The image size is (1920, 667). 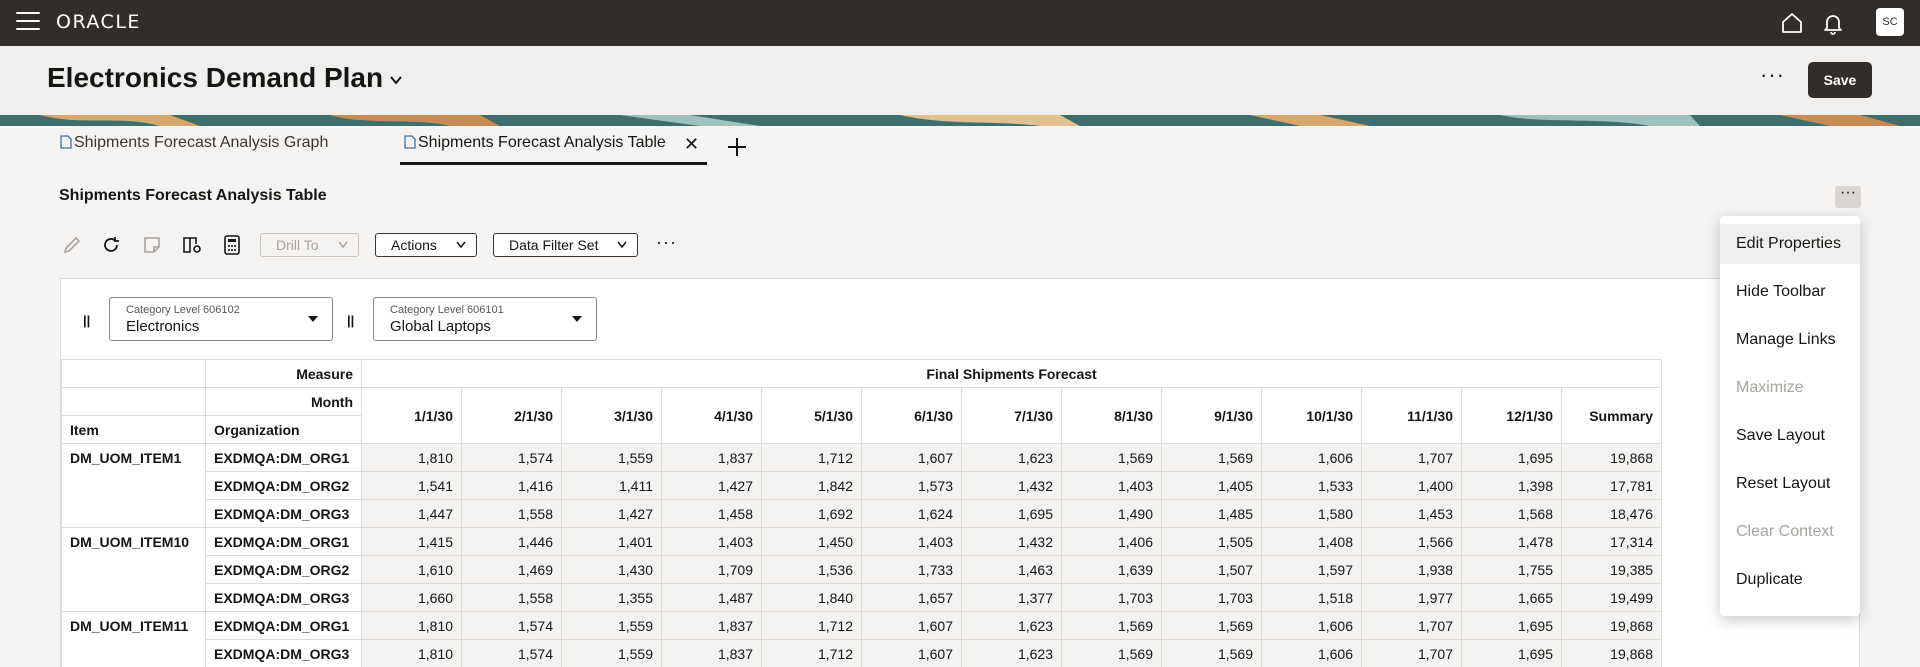 What do you see at coordinates (192, 245) in the screenshot?
I see `book-settings-icon` at bounding box center [192, 245].